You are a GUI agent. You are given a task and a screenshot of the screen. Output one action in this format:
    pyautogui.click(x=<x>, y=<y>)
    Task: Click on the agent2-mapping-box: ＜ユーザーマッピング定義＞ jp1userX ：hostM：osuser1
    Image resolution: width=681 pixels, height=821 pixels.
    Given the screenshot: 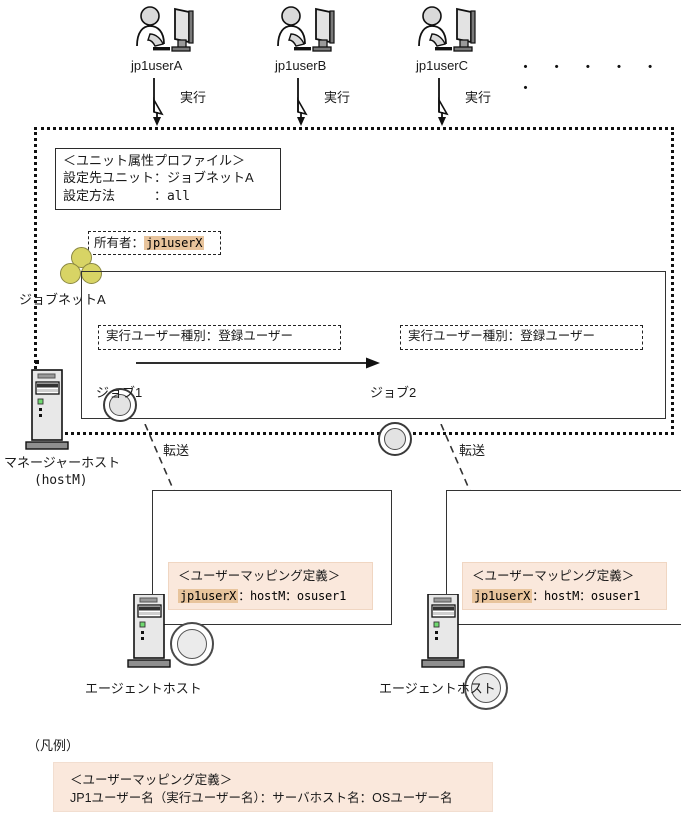 What is the action you would take?
    pyautogui.click(x=564, y=586)
    